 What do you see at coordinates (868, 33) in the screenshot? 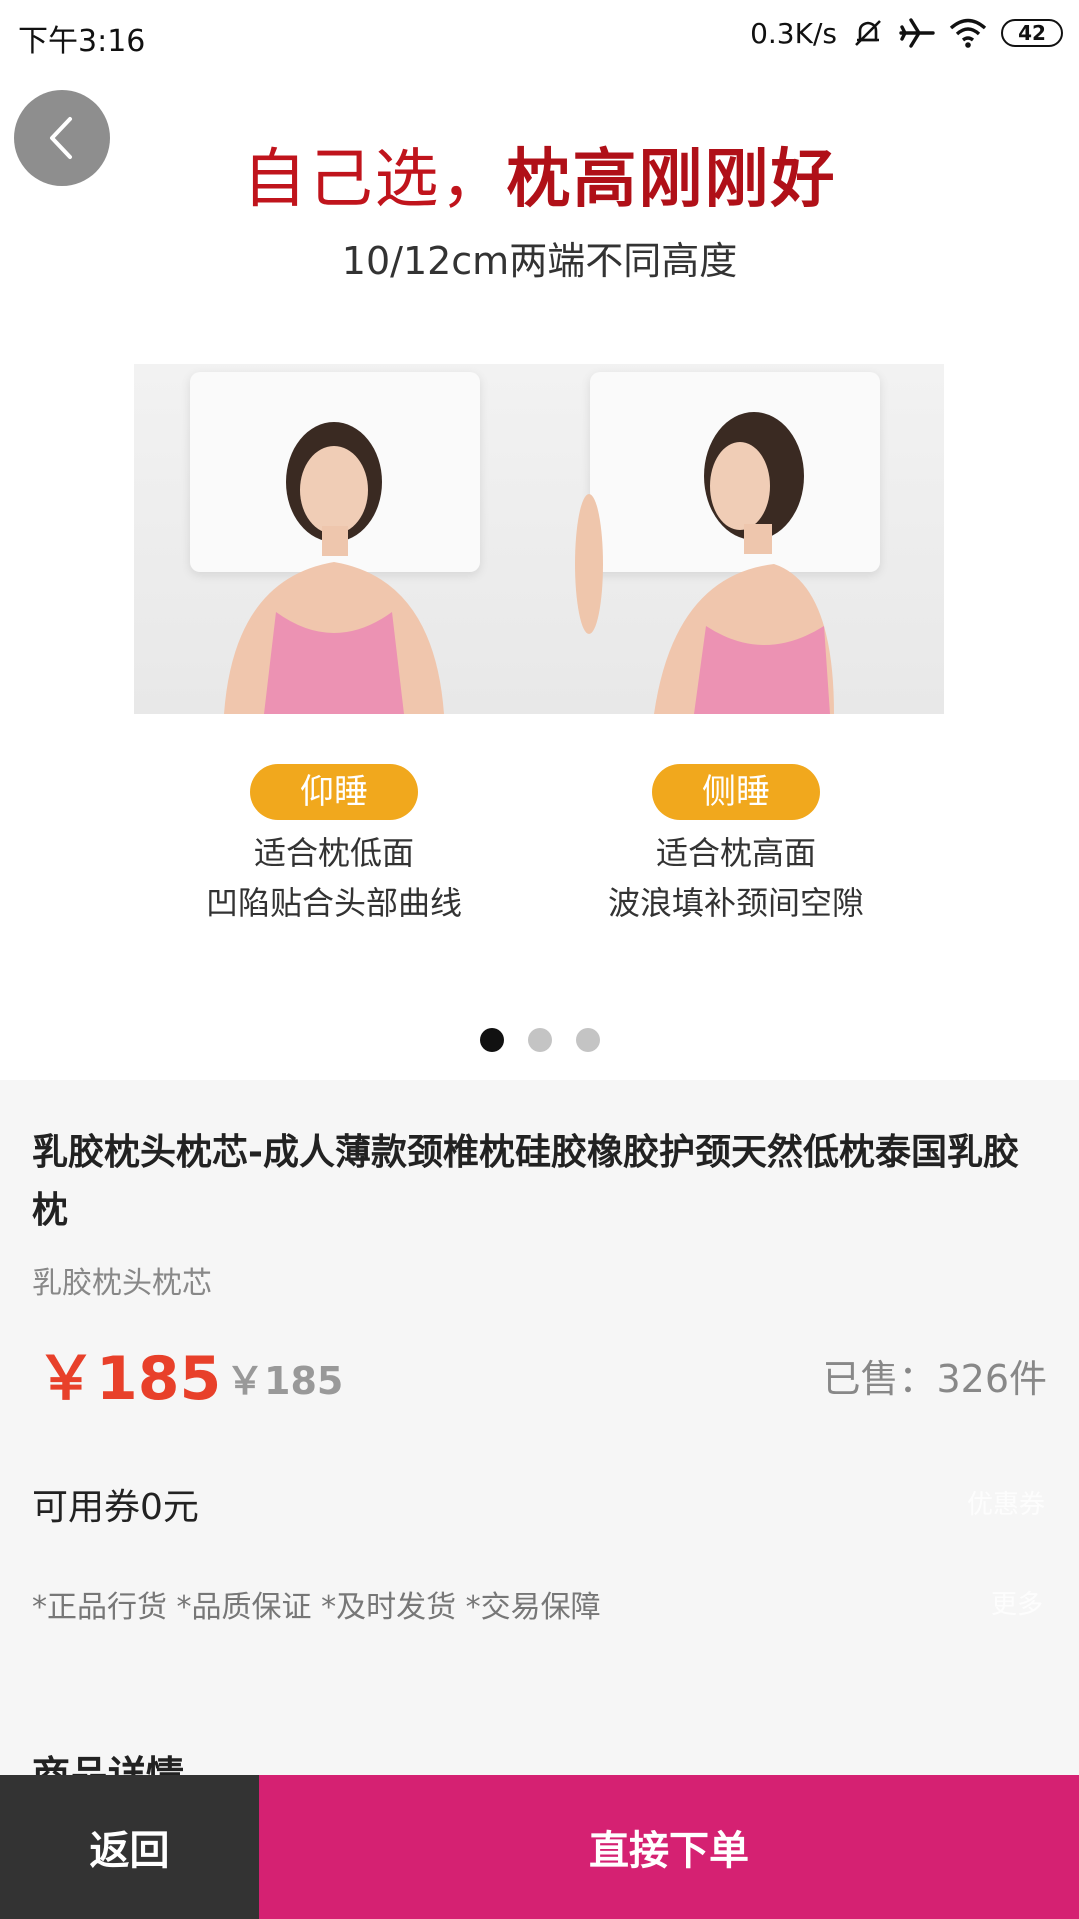
I see `mute-icon` at bounding box center [868, 33].